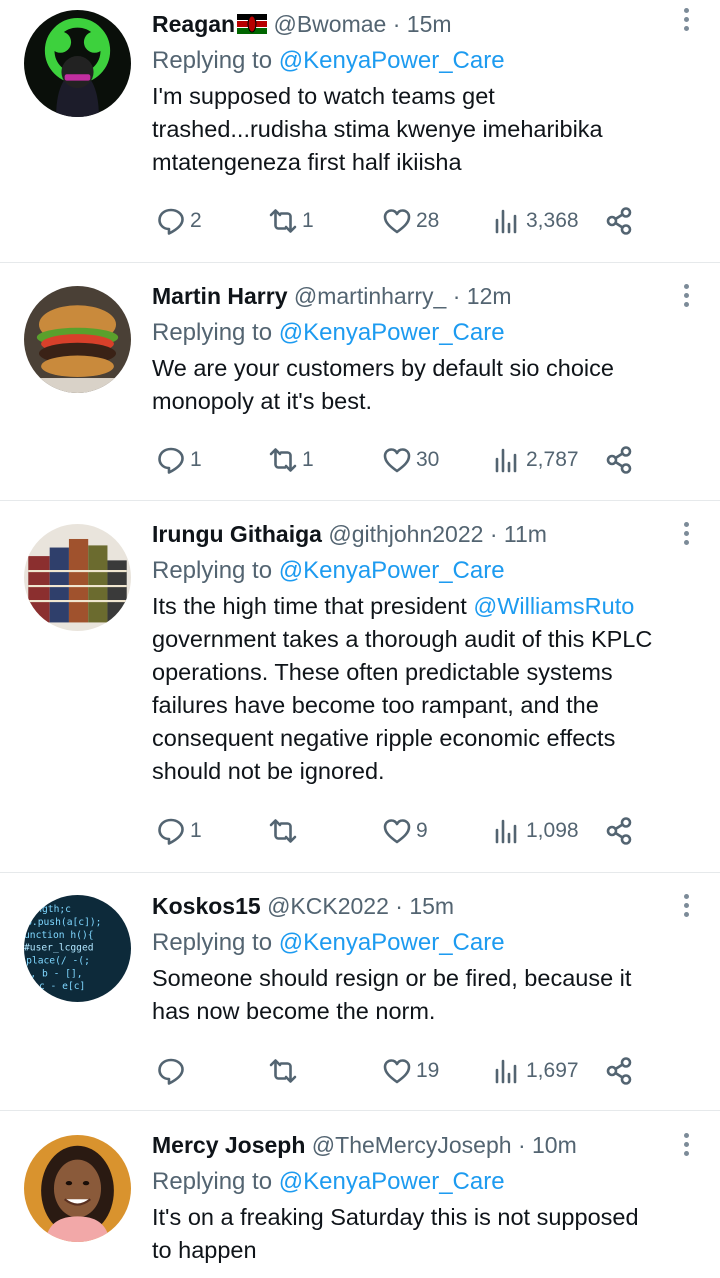  Describe the element at coordinates (428, 1070) in the screenshot. I see `like-count: 19` at that location.